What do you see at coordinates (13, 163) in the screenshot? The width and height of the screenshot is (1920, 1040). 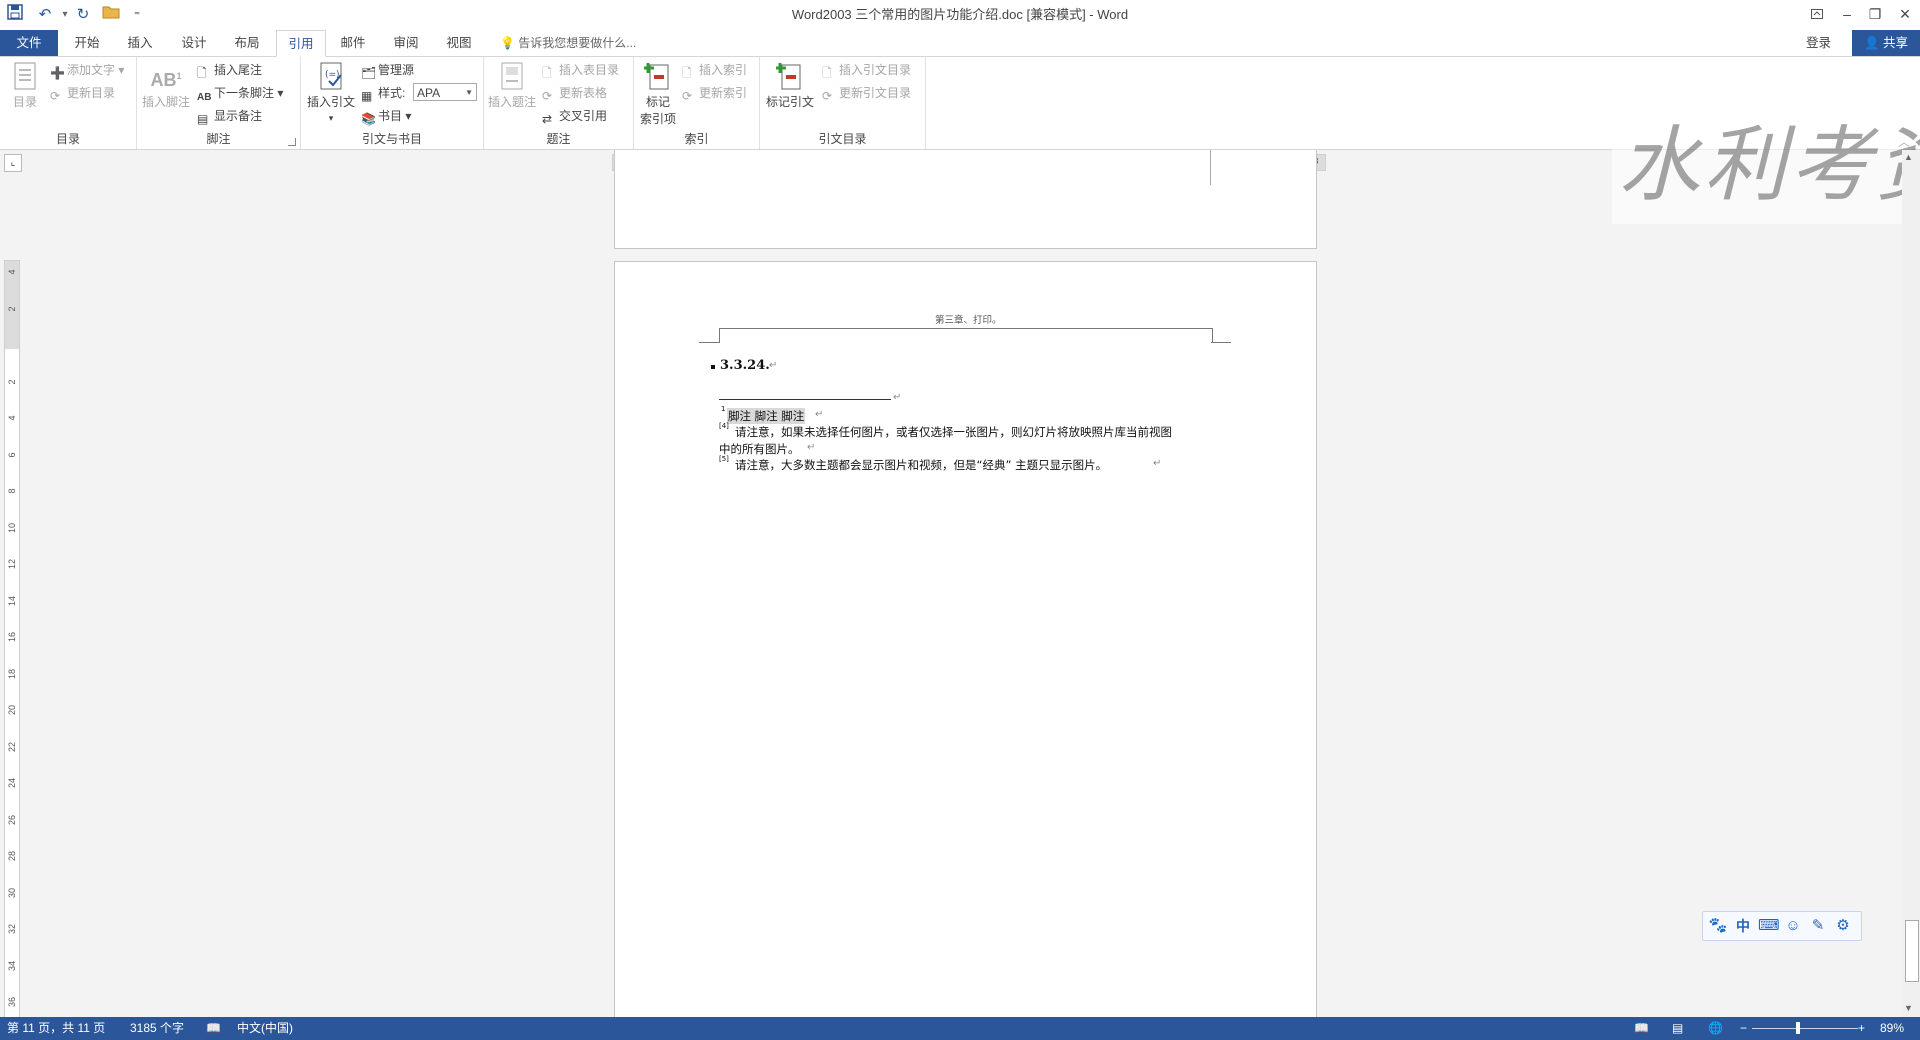 I see `tab-stop-selector: ⌞` at bounding box center [13, 163].